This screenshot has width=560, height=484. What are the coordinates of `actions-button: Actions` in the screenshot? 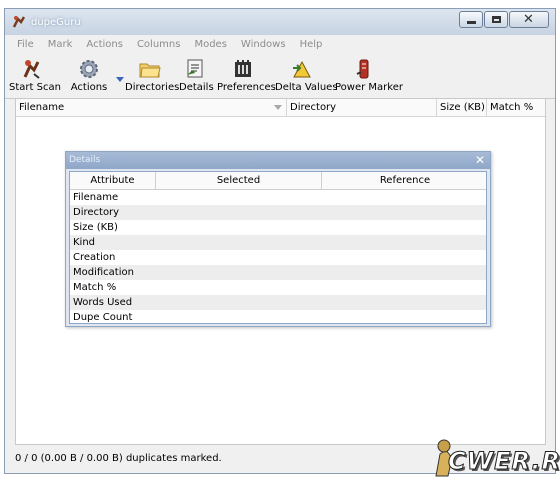 It's located at (89, 74).